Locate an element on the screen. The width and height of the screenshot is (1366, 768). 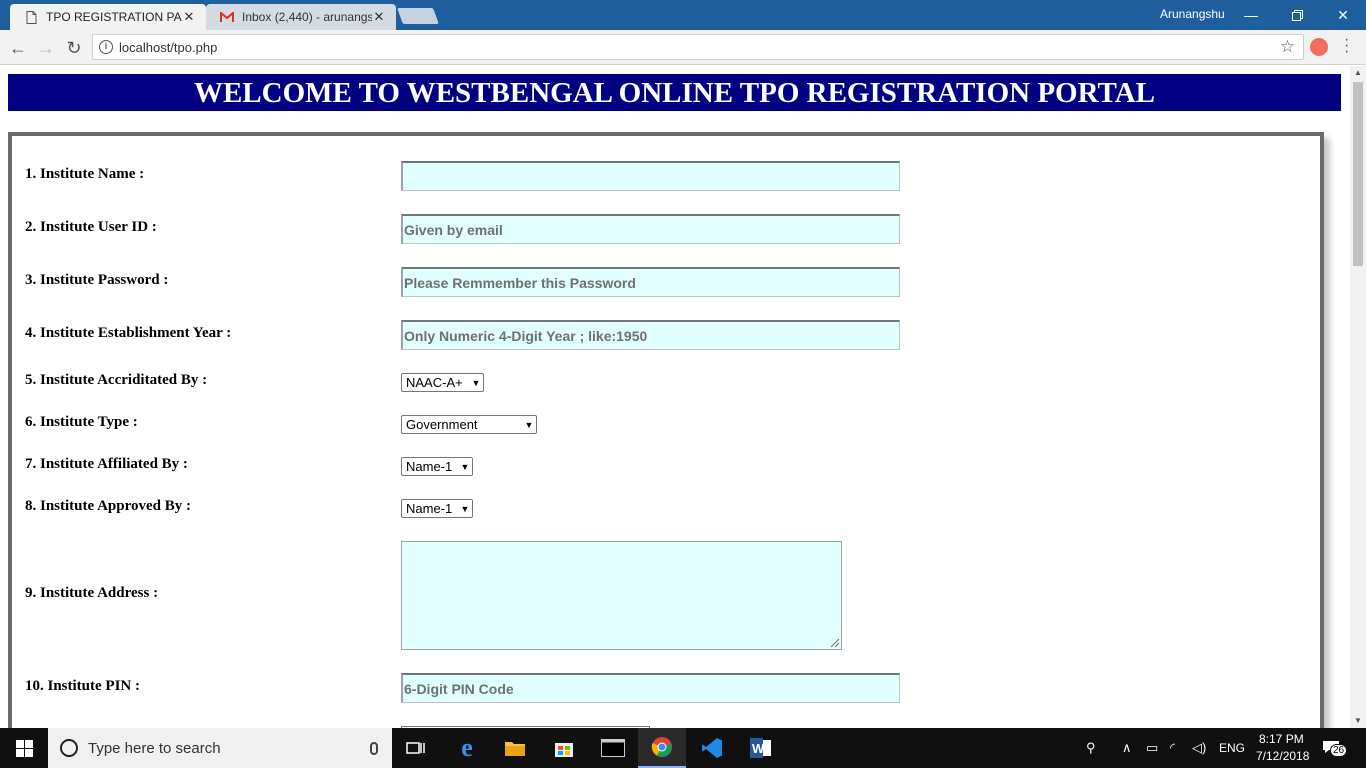
profile-name: Arunangshu is located at coordinates (1192, 14).